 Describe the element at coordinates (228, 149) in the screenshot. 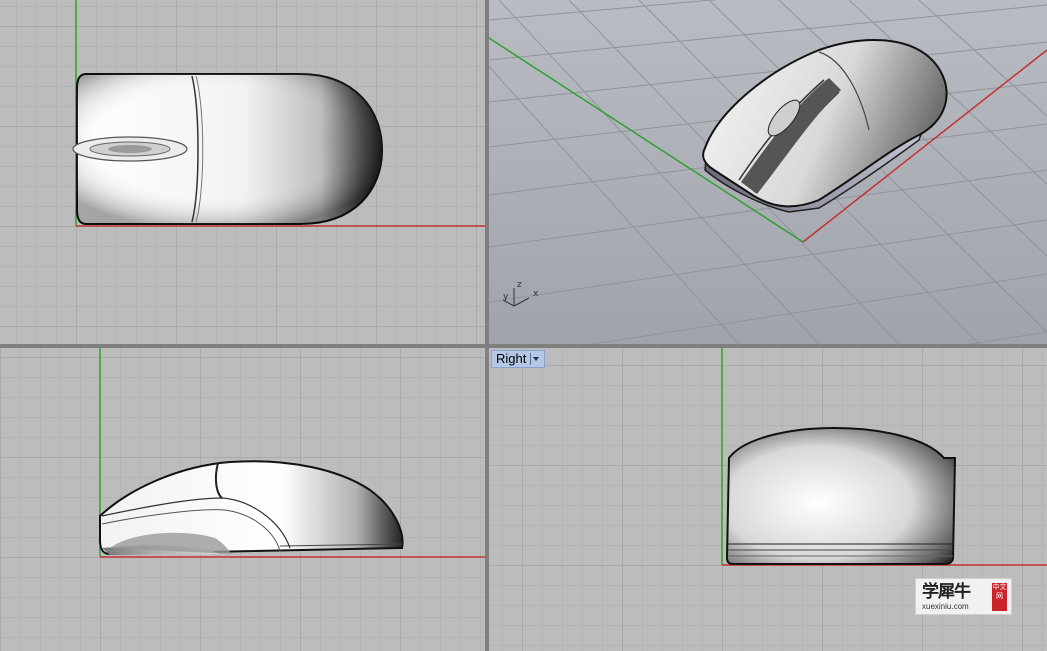

I see `mouse-model-top` at that location.